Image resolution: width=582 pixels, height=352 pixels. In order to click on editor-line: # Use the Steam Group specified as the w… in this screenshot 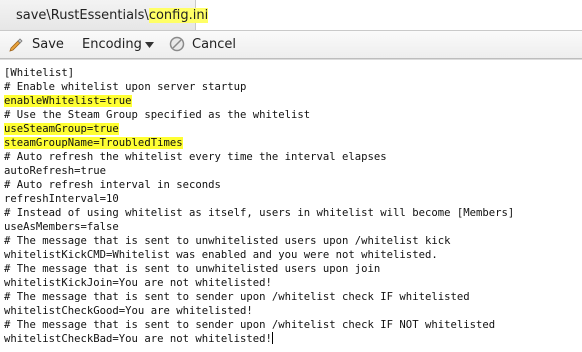, I will do `click(157, 115)`.